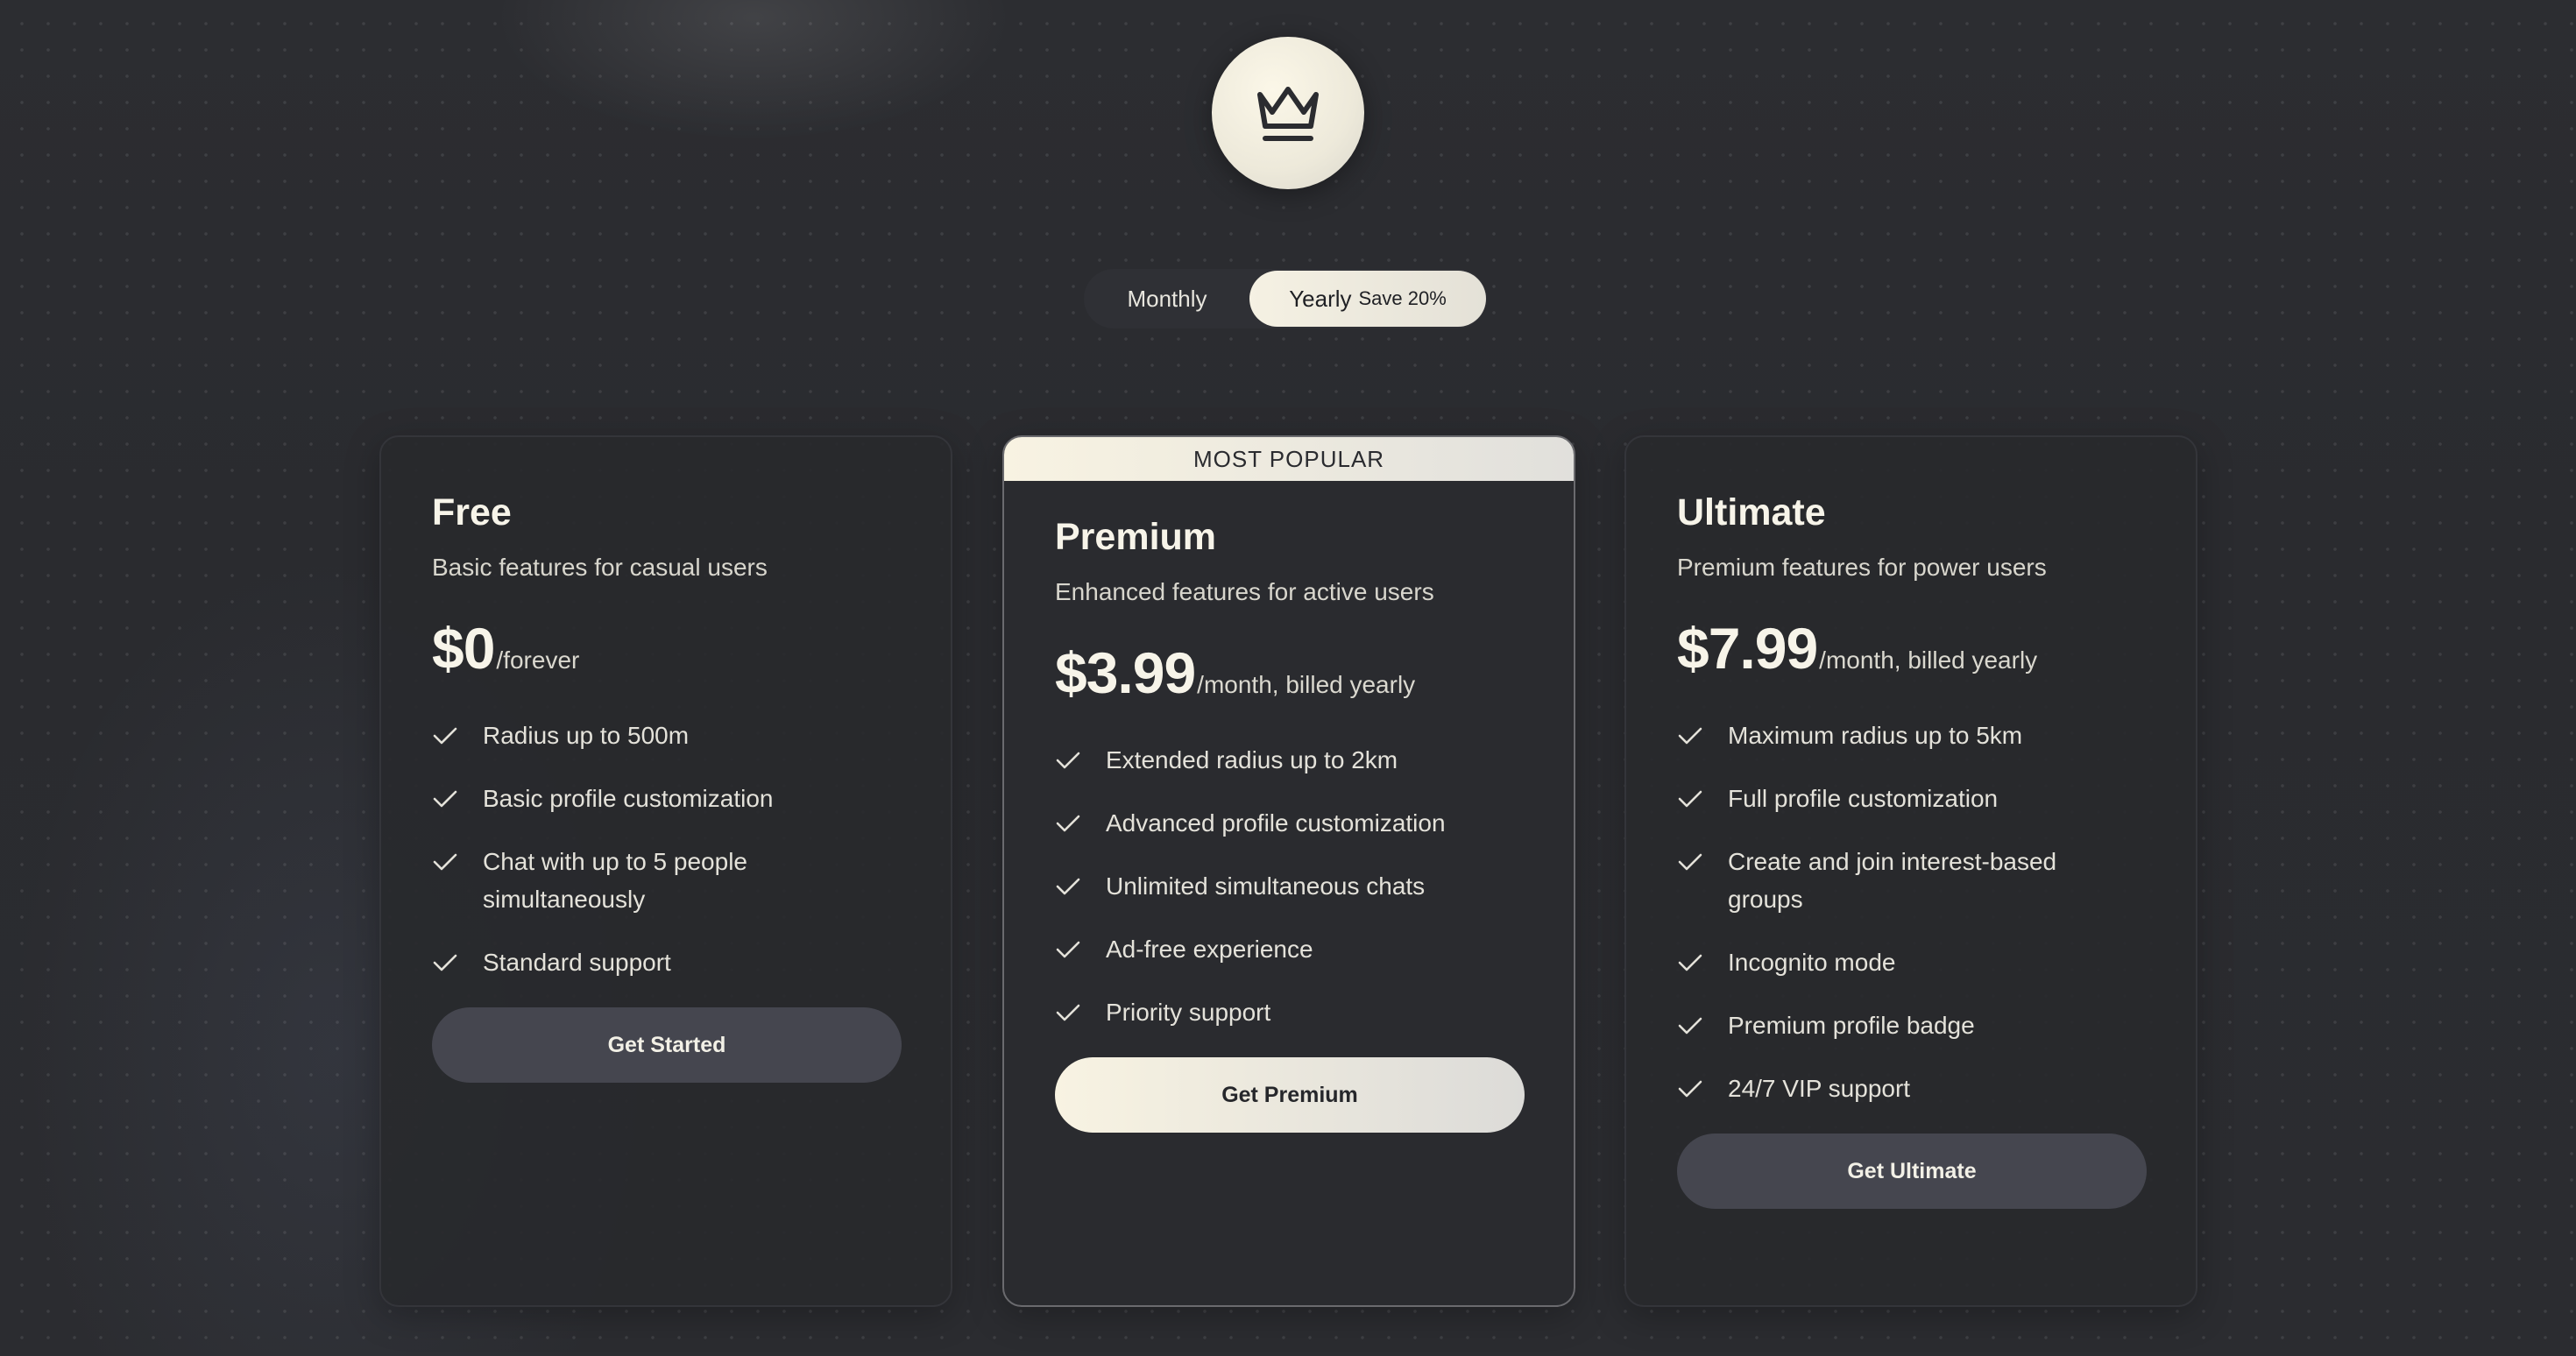  Describe the element at coordinates (666, 648) in the screenshot. I see `price-row: $0 /forever` at that location.